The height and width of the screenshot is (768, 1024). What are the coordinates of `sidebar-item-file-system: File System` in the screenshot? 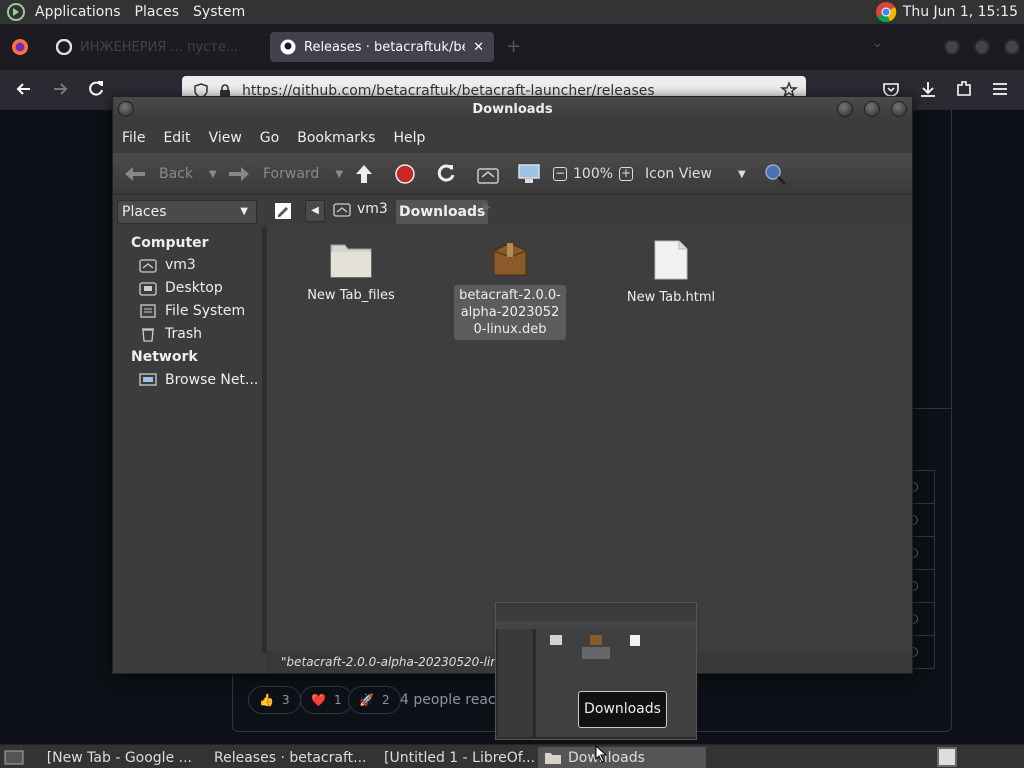 It's located at (192, 311).